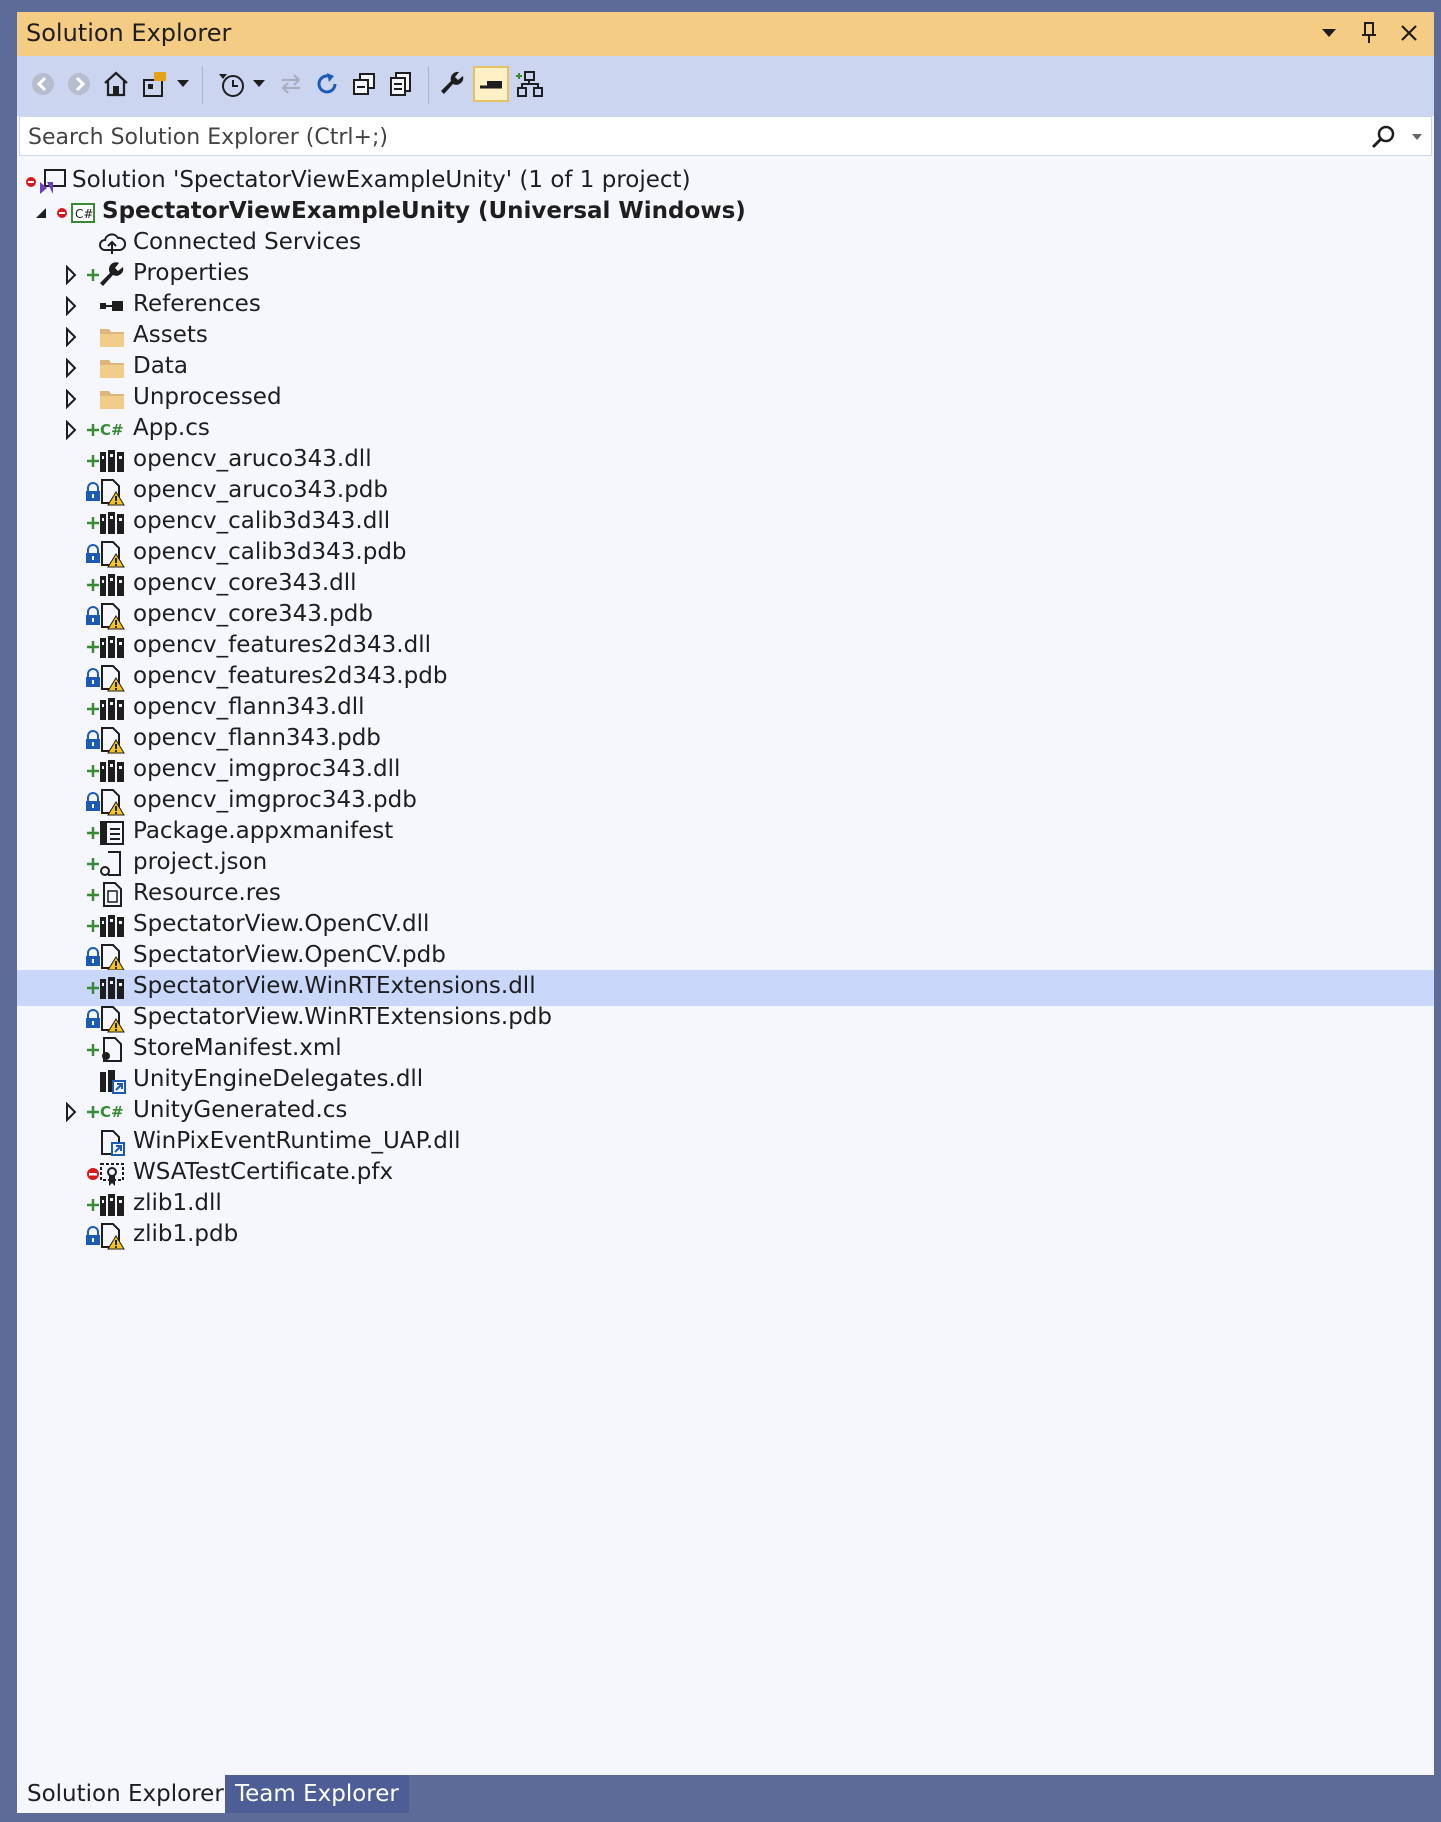 This screenshot has width=1441, height=1822. I want to click on tree-item-label: UnityEngineDelegates.dll, so click(278, 1079).